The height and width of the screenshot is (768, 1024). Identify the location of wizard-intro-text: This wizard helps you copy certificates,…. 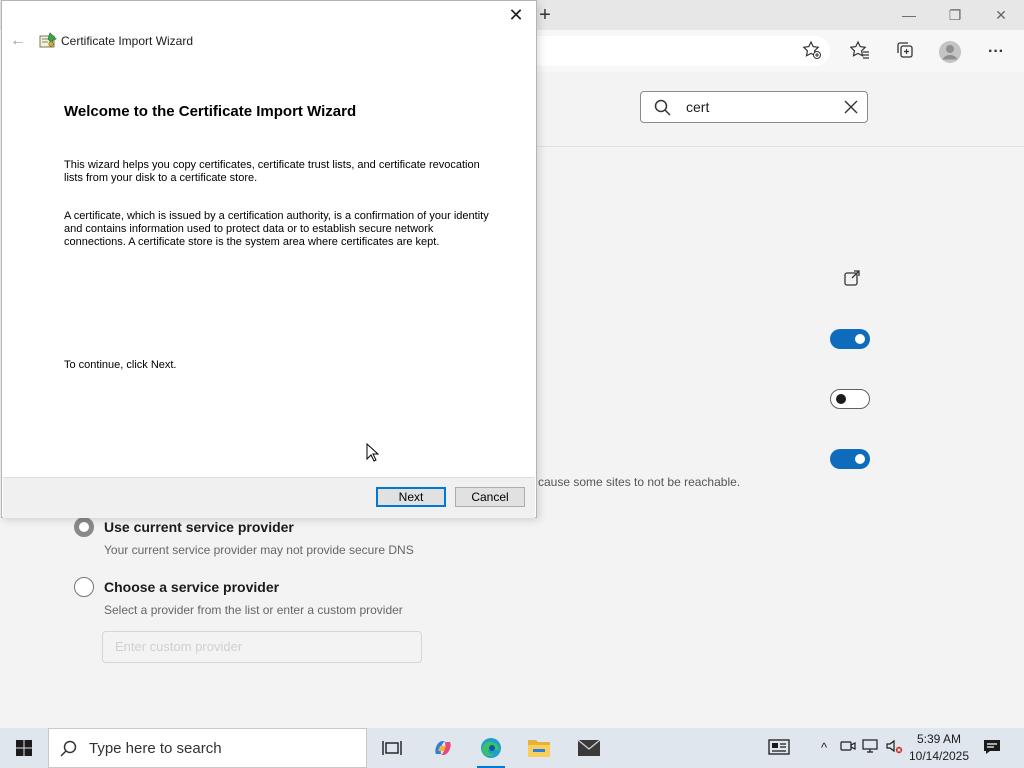
(272, 171).